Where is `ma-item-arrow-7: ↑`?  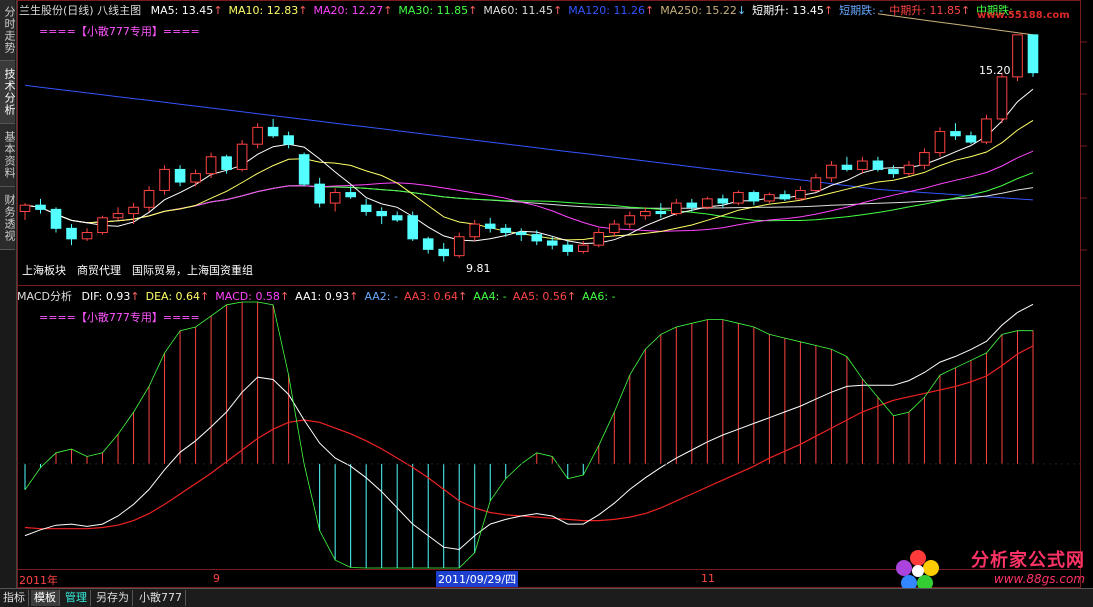 ma-item-arrow-7: ↑ is located at coordinates (828, 10).